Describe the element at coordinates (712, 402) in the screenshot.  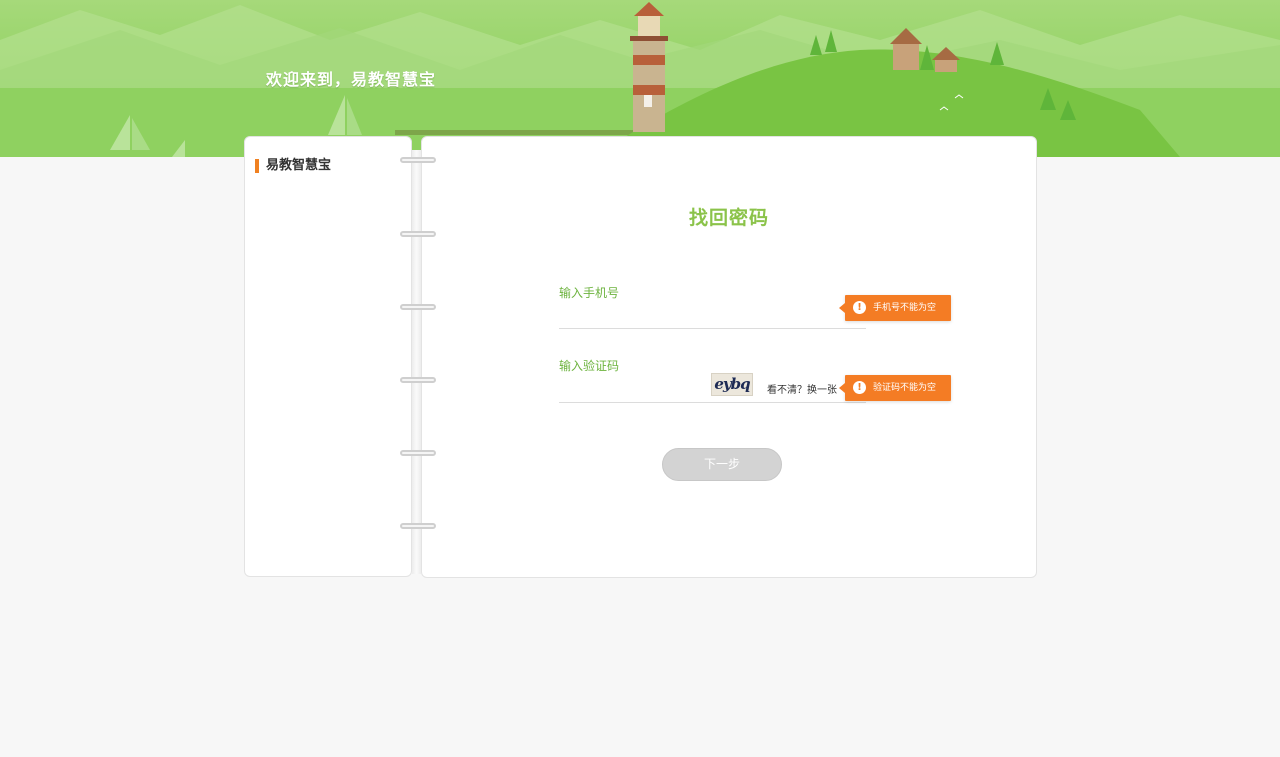
I see `code-input-underline` at that location.